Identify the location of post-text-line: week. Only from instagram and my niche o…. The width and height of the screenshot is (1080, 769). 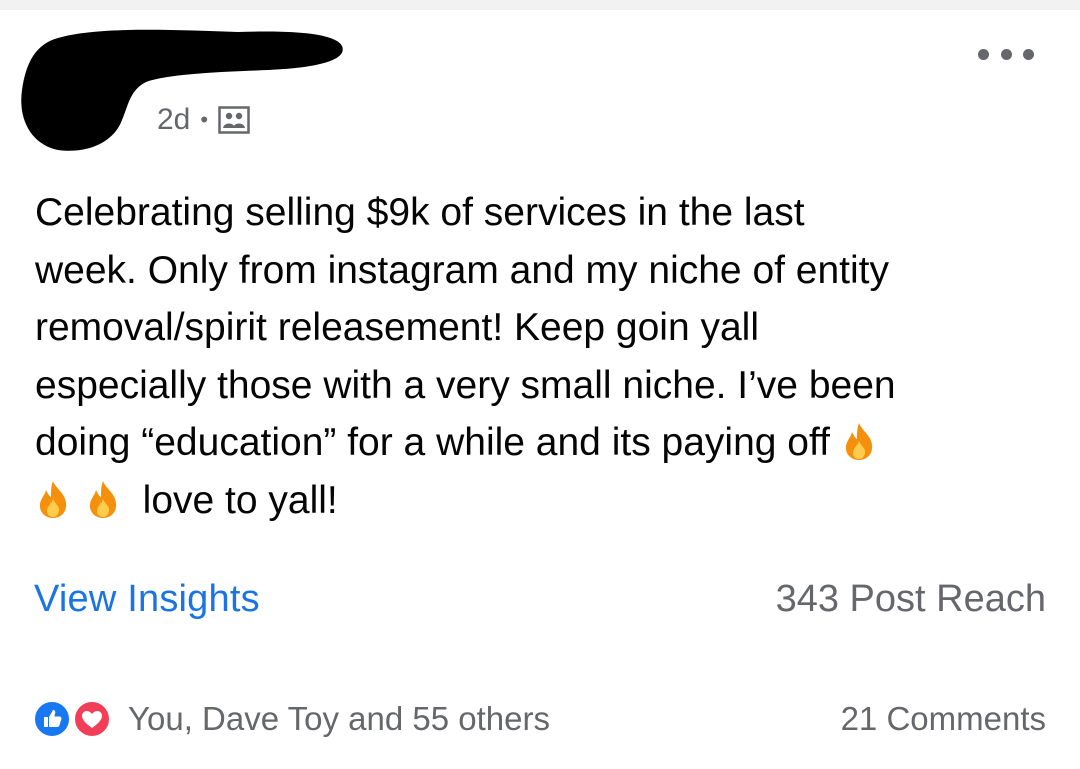
(462, 270).